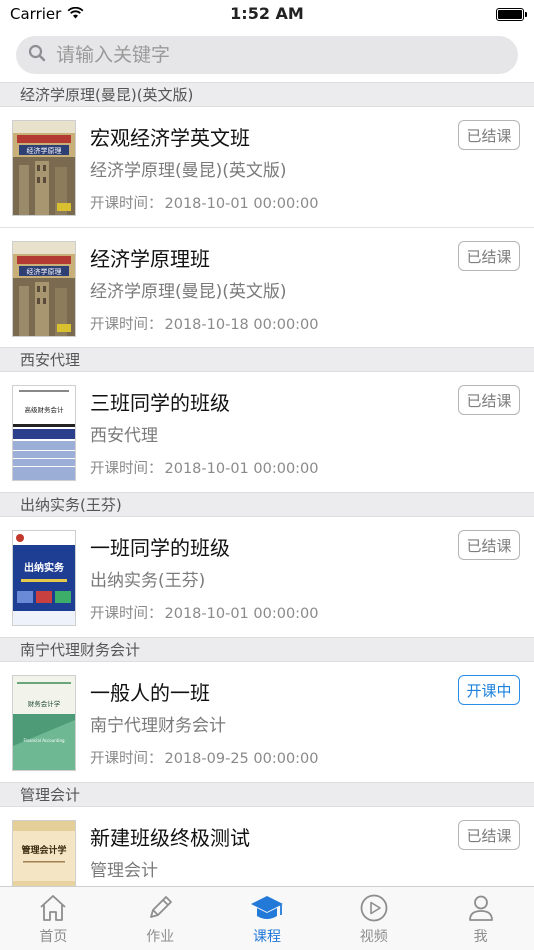  Describe the element at coordinates (480, 937) in the screenshot. I see `tab-label: 我` at that location.